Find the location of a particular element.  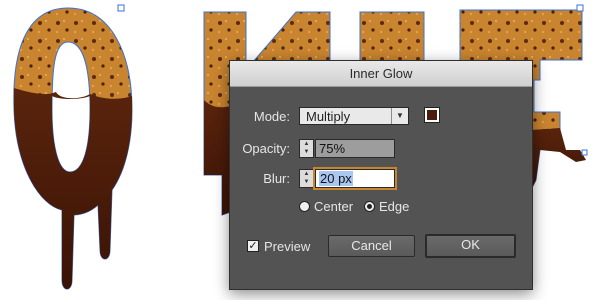

opacity-label: Opacity: is located at coordinates (266, 148).